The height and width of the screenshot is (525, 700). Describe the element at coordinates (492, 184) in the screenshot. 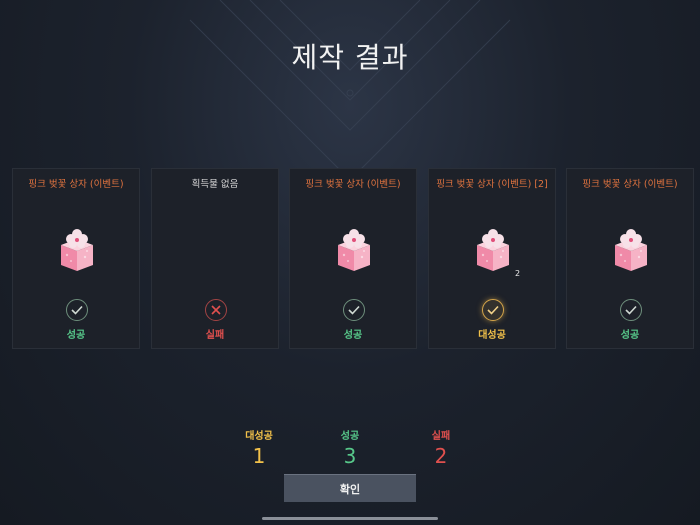

I see `card-item-name: 핑크 벚꽃 상자 (이벤트) [2]` at that location.